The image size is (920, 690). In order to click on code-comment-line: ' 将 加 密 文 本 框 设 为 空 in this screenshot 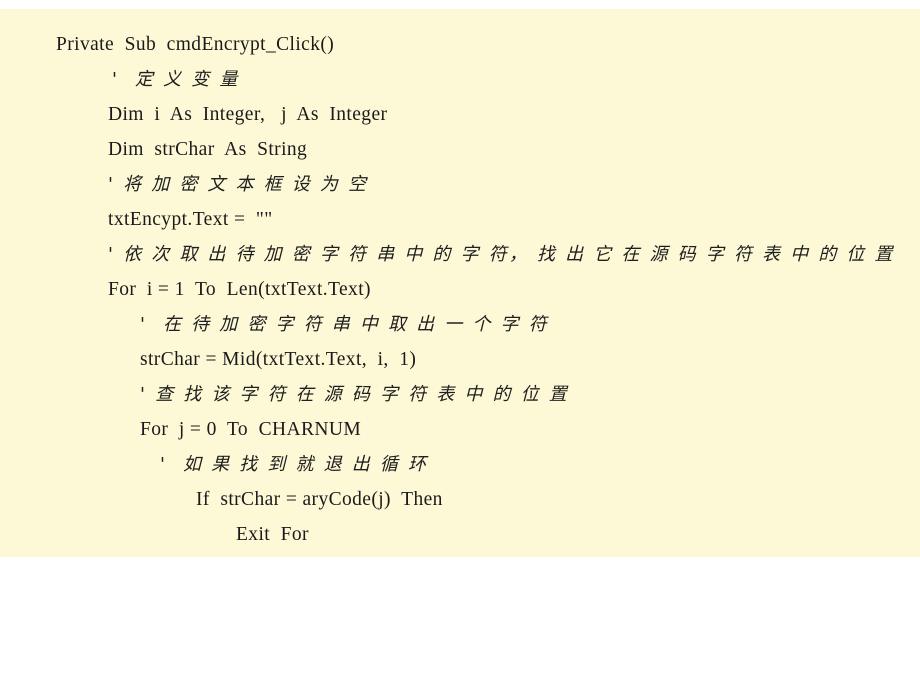, I will do `click(238, 184)`.